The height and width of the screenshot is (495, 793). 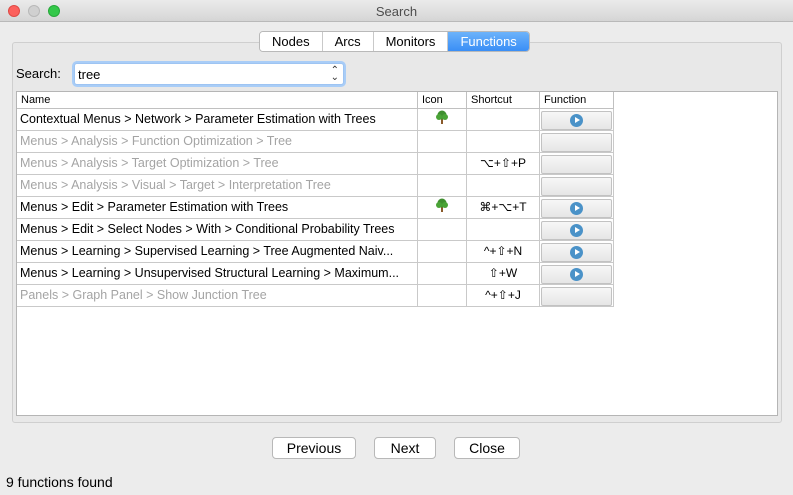 What do you see at coordinates (503, 252) in the screenshot?
I see `row-shortcut: ^+⇧+N` at bounding box center [503, 252].